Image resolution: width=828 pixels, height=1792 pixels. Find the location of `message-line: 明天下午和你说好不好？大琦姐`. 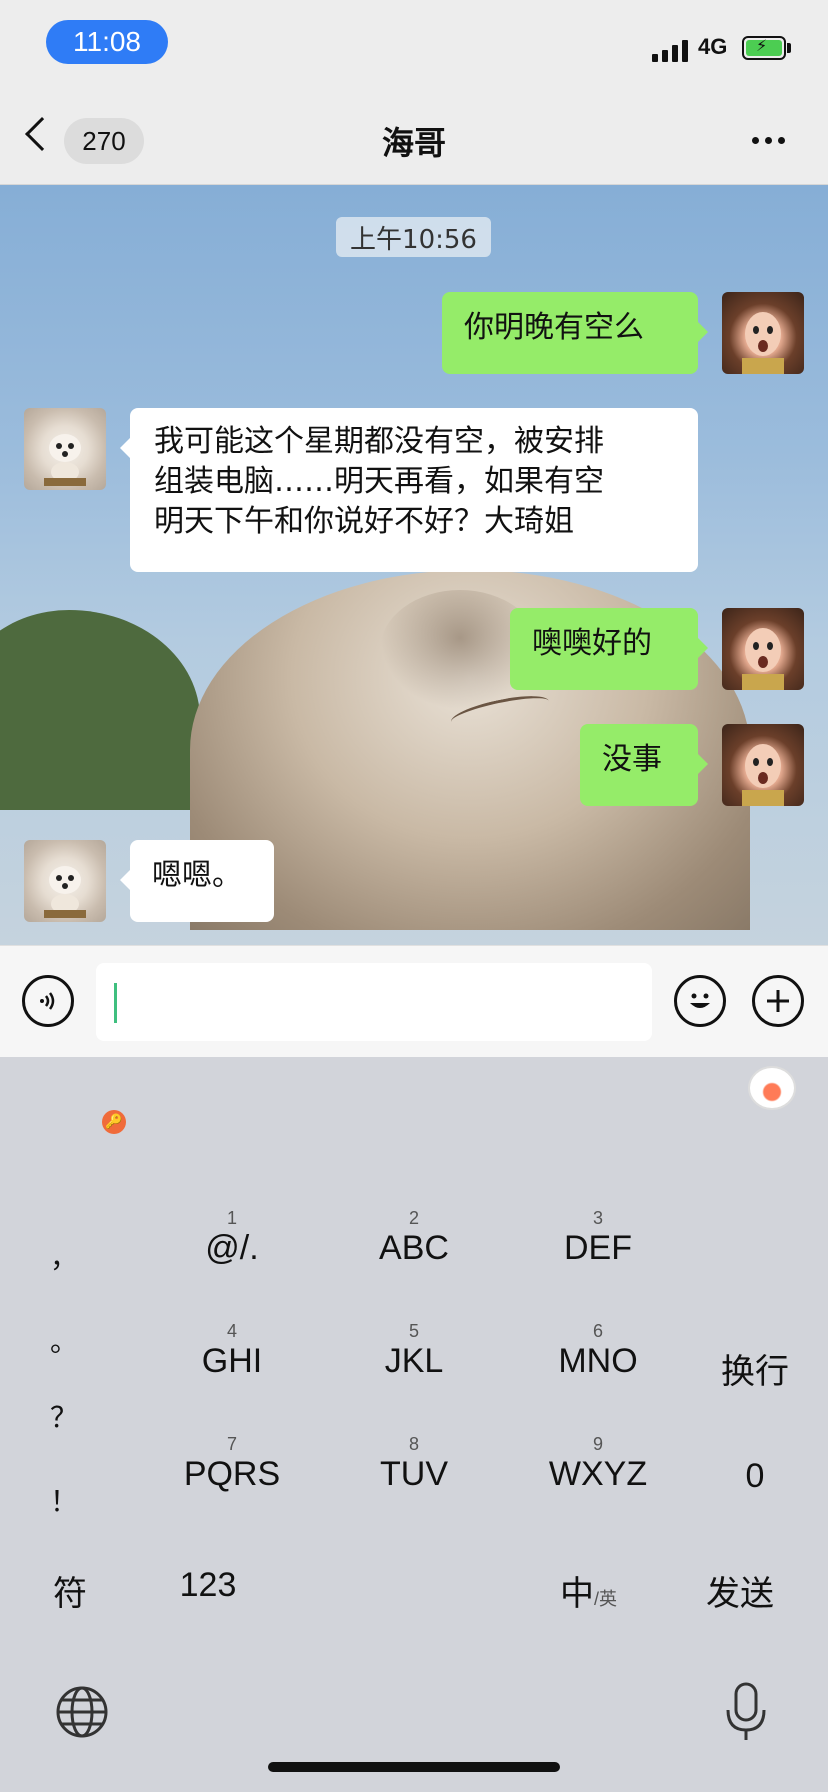

message-line: 明天下午和你说好不好？大琦姐 is located at coordinates (364, 521).